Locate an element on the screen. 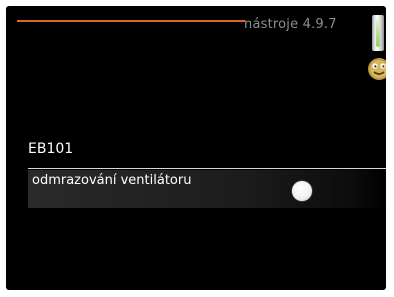 The height and width of the screenshot is (297, 394). fan-defrost-option-row: odmrazování ventilátoru is located at coordinates (207, 189).